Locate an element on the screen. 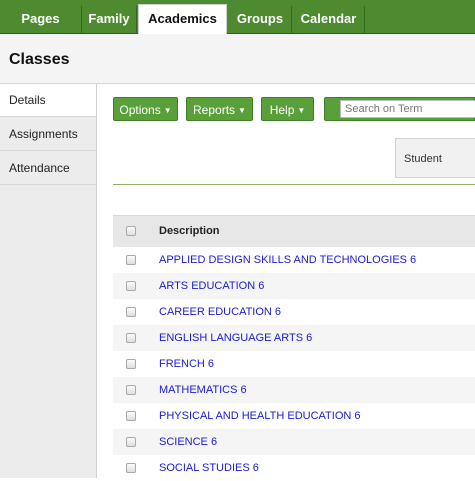 Image resolution: width=475 pixels, height=481 pixels. page-title: Classes is located at coordinates (39, 59).